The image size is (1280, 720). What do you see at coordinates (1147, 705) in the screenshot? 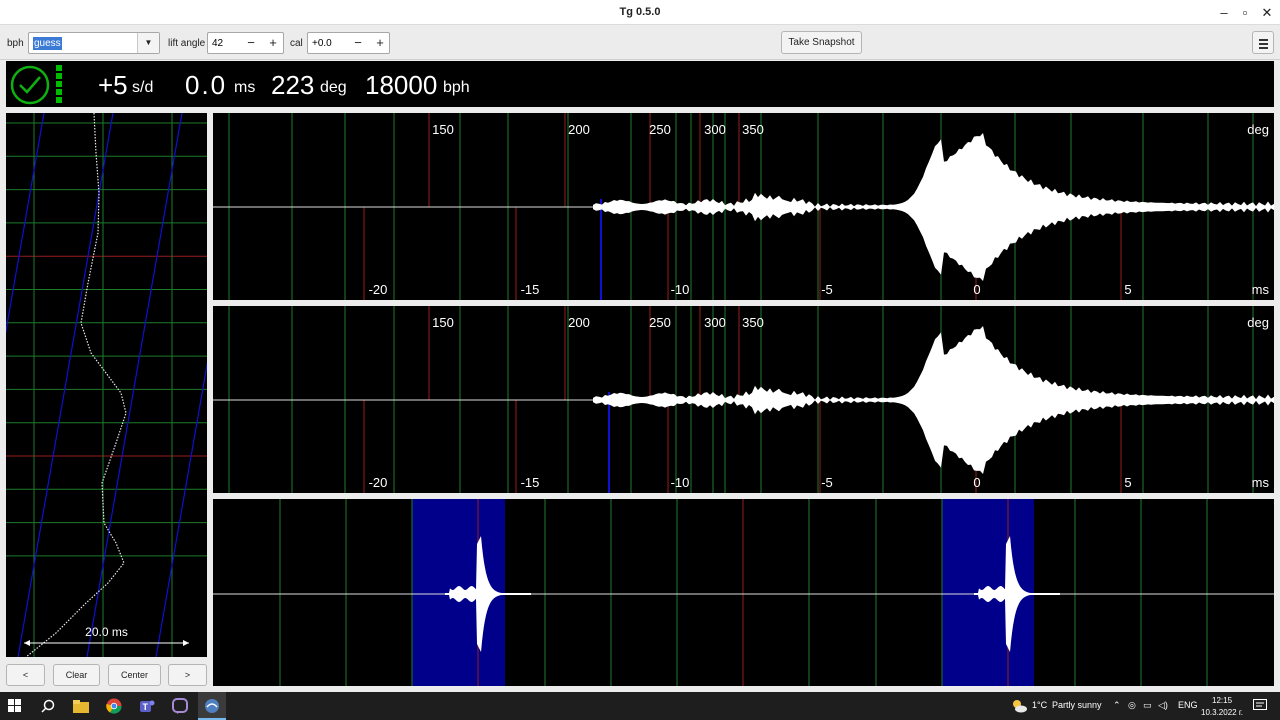
I see `network-icon: ▭` at bounding box center [1147, 705].